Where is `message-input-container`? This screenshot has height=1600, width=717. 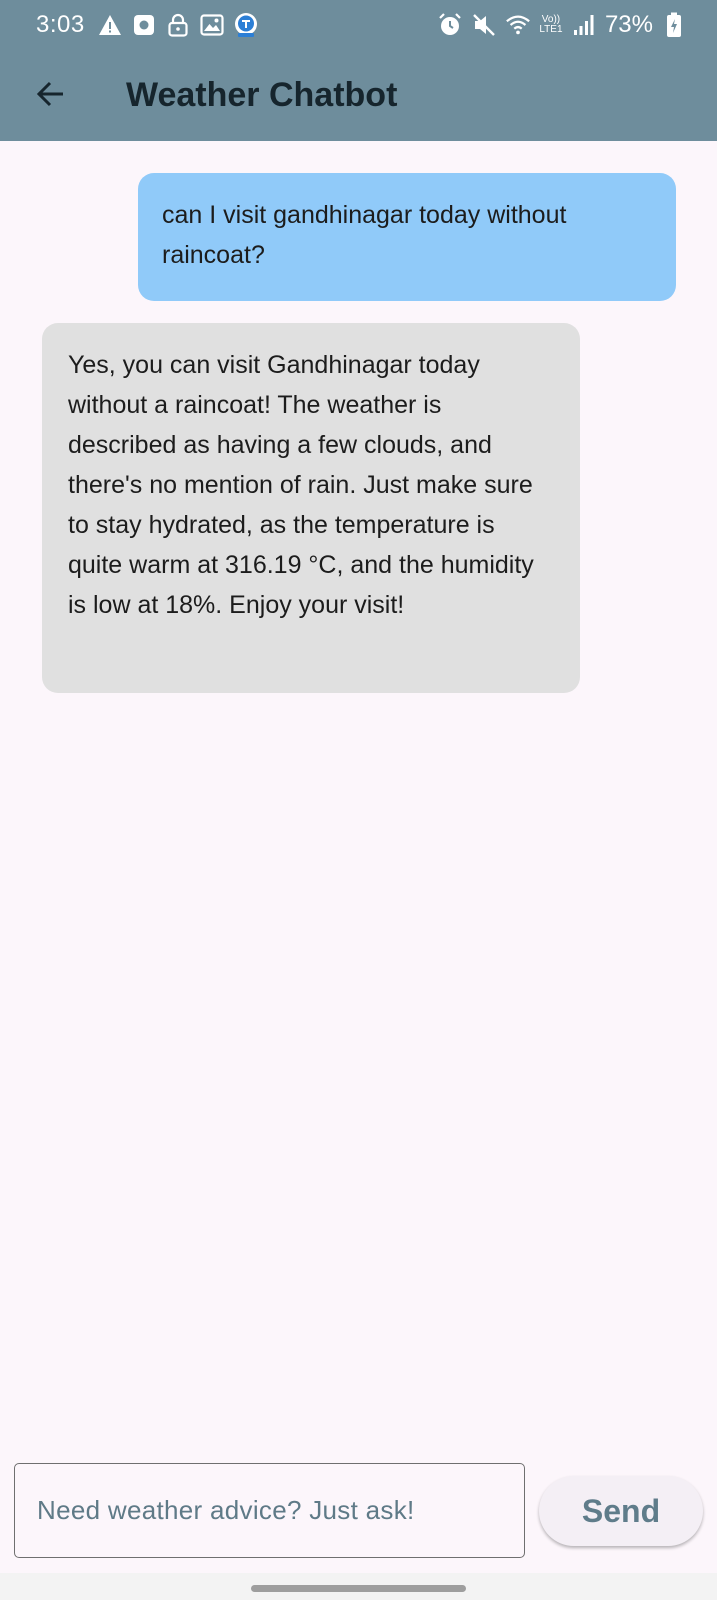
message-input-container is located at coordinates (269, 1510).